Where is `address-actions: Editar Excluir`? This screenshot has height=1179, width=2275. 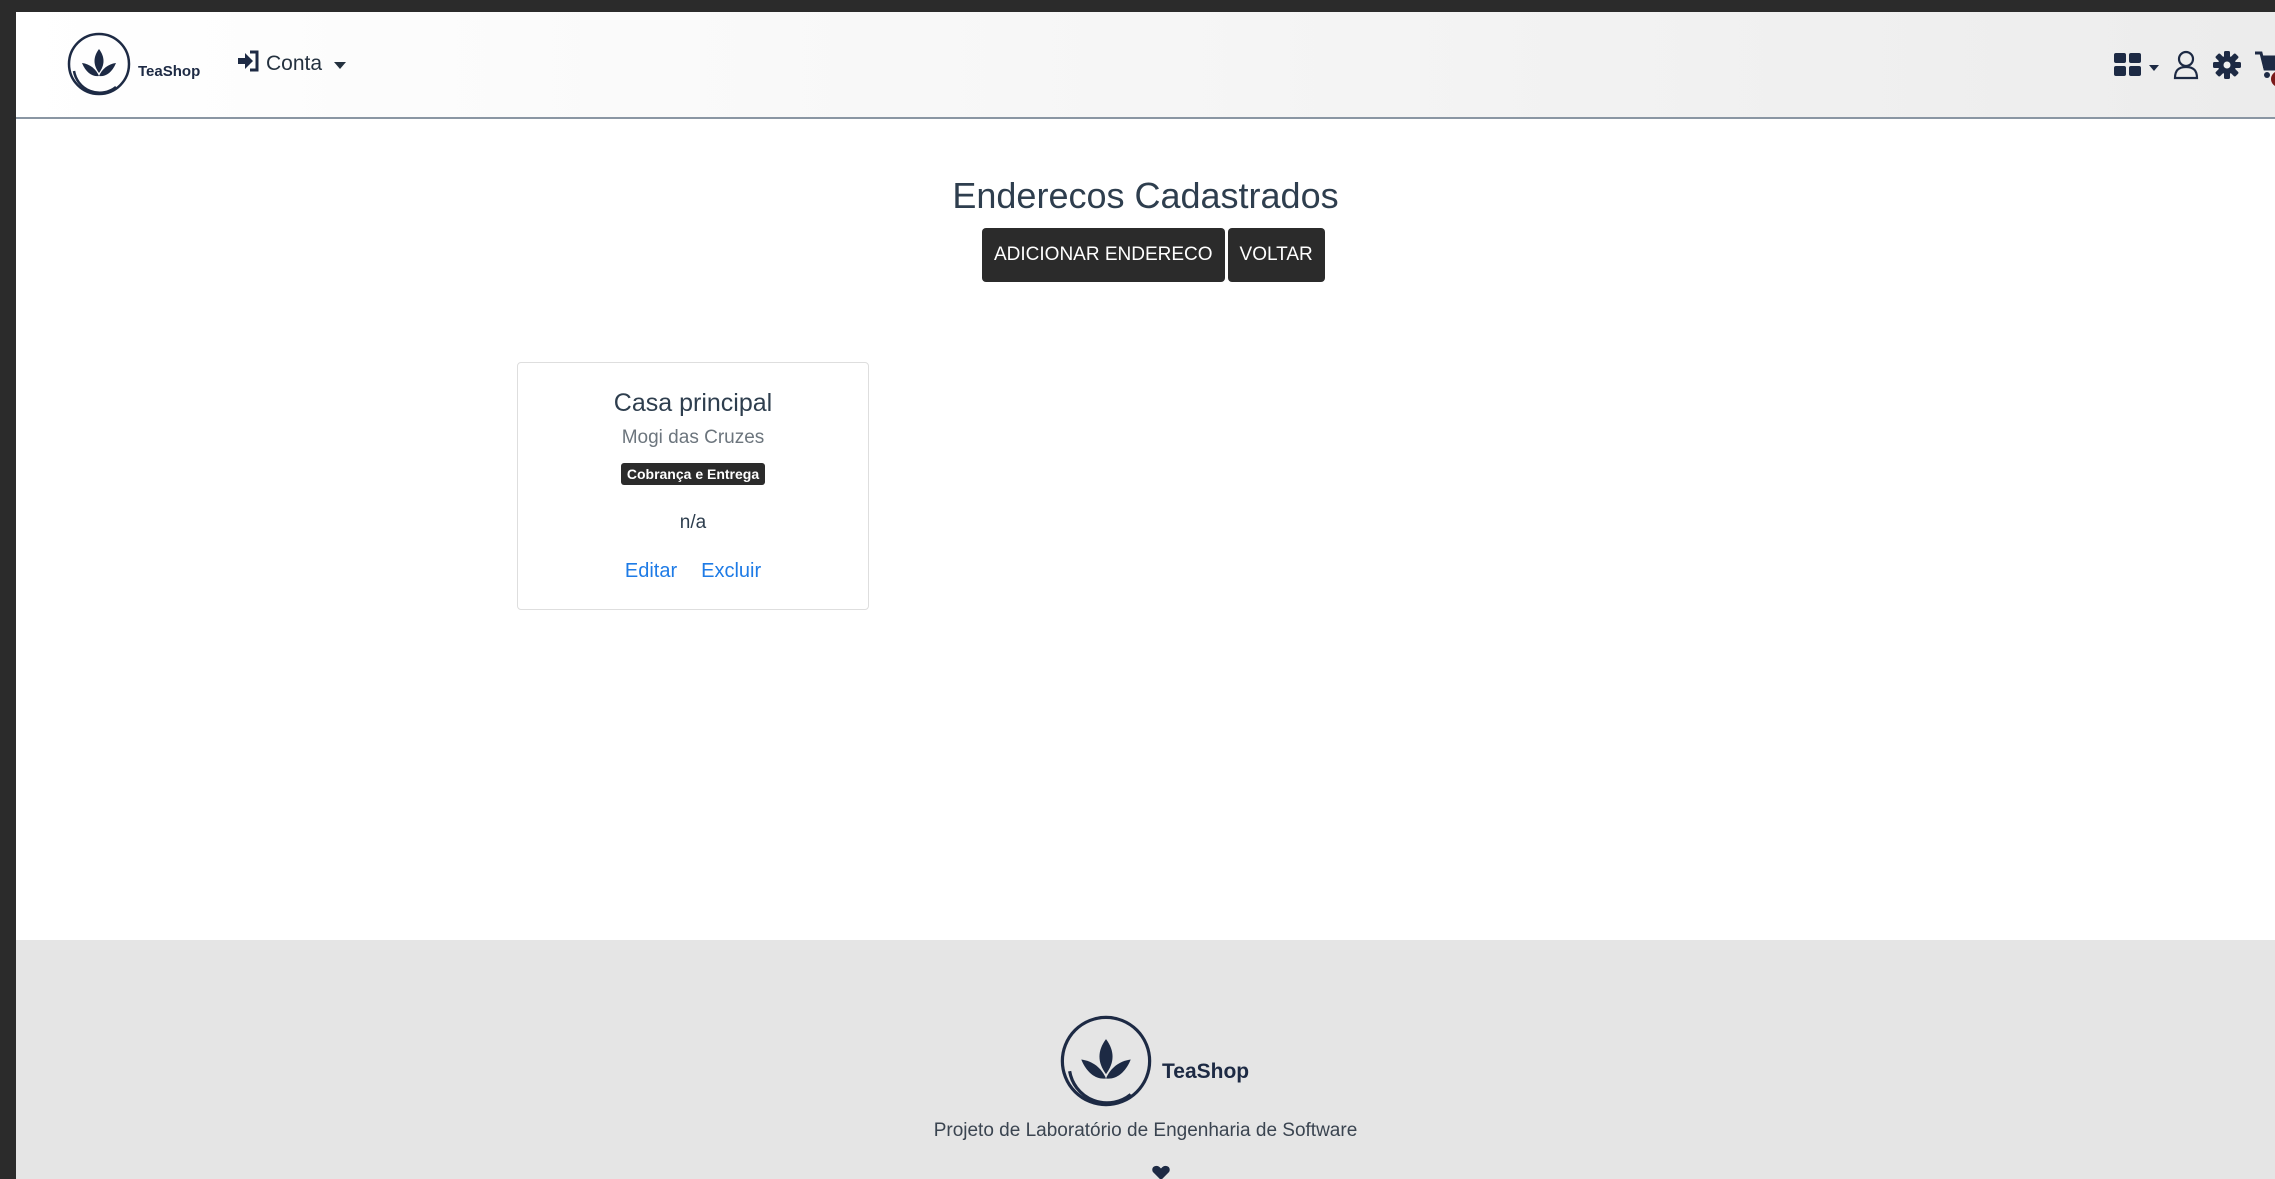
address-actions: Editar Excluir is located at coordinates (693, 571).